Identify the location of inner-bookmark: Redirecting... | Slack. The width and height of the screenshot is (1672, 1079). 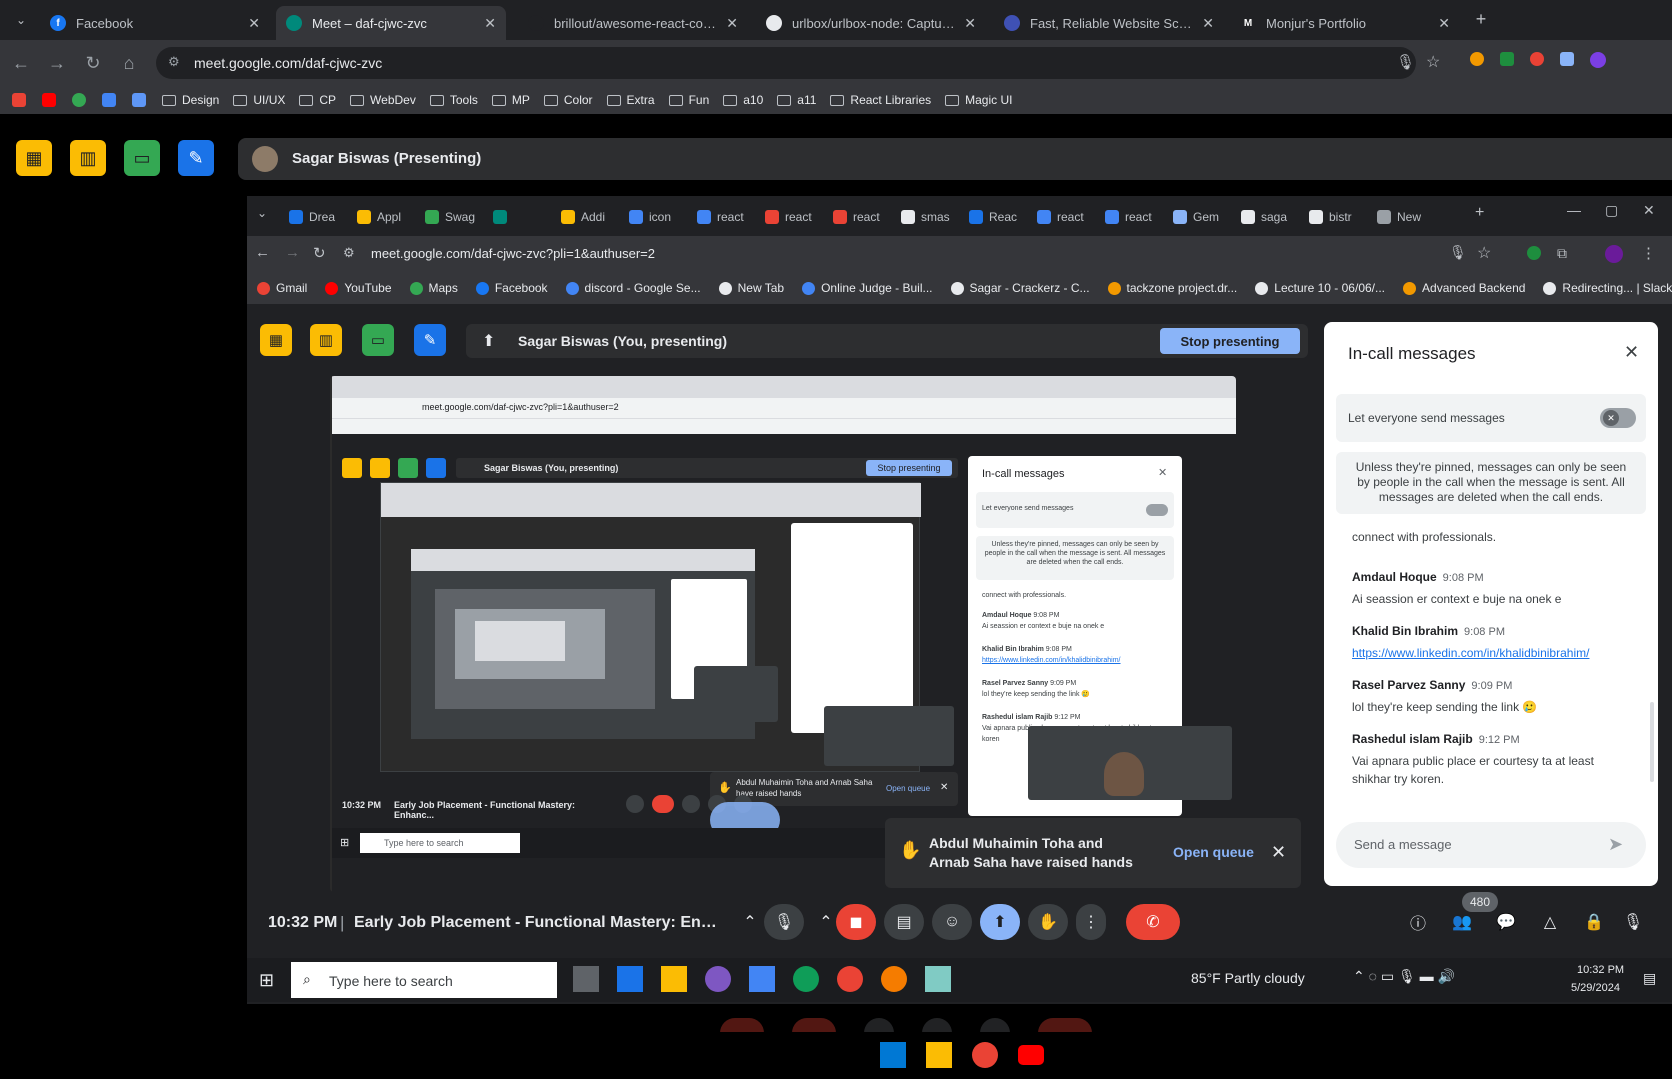
(1607, 288).